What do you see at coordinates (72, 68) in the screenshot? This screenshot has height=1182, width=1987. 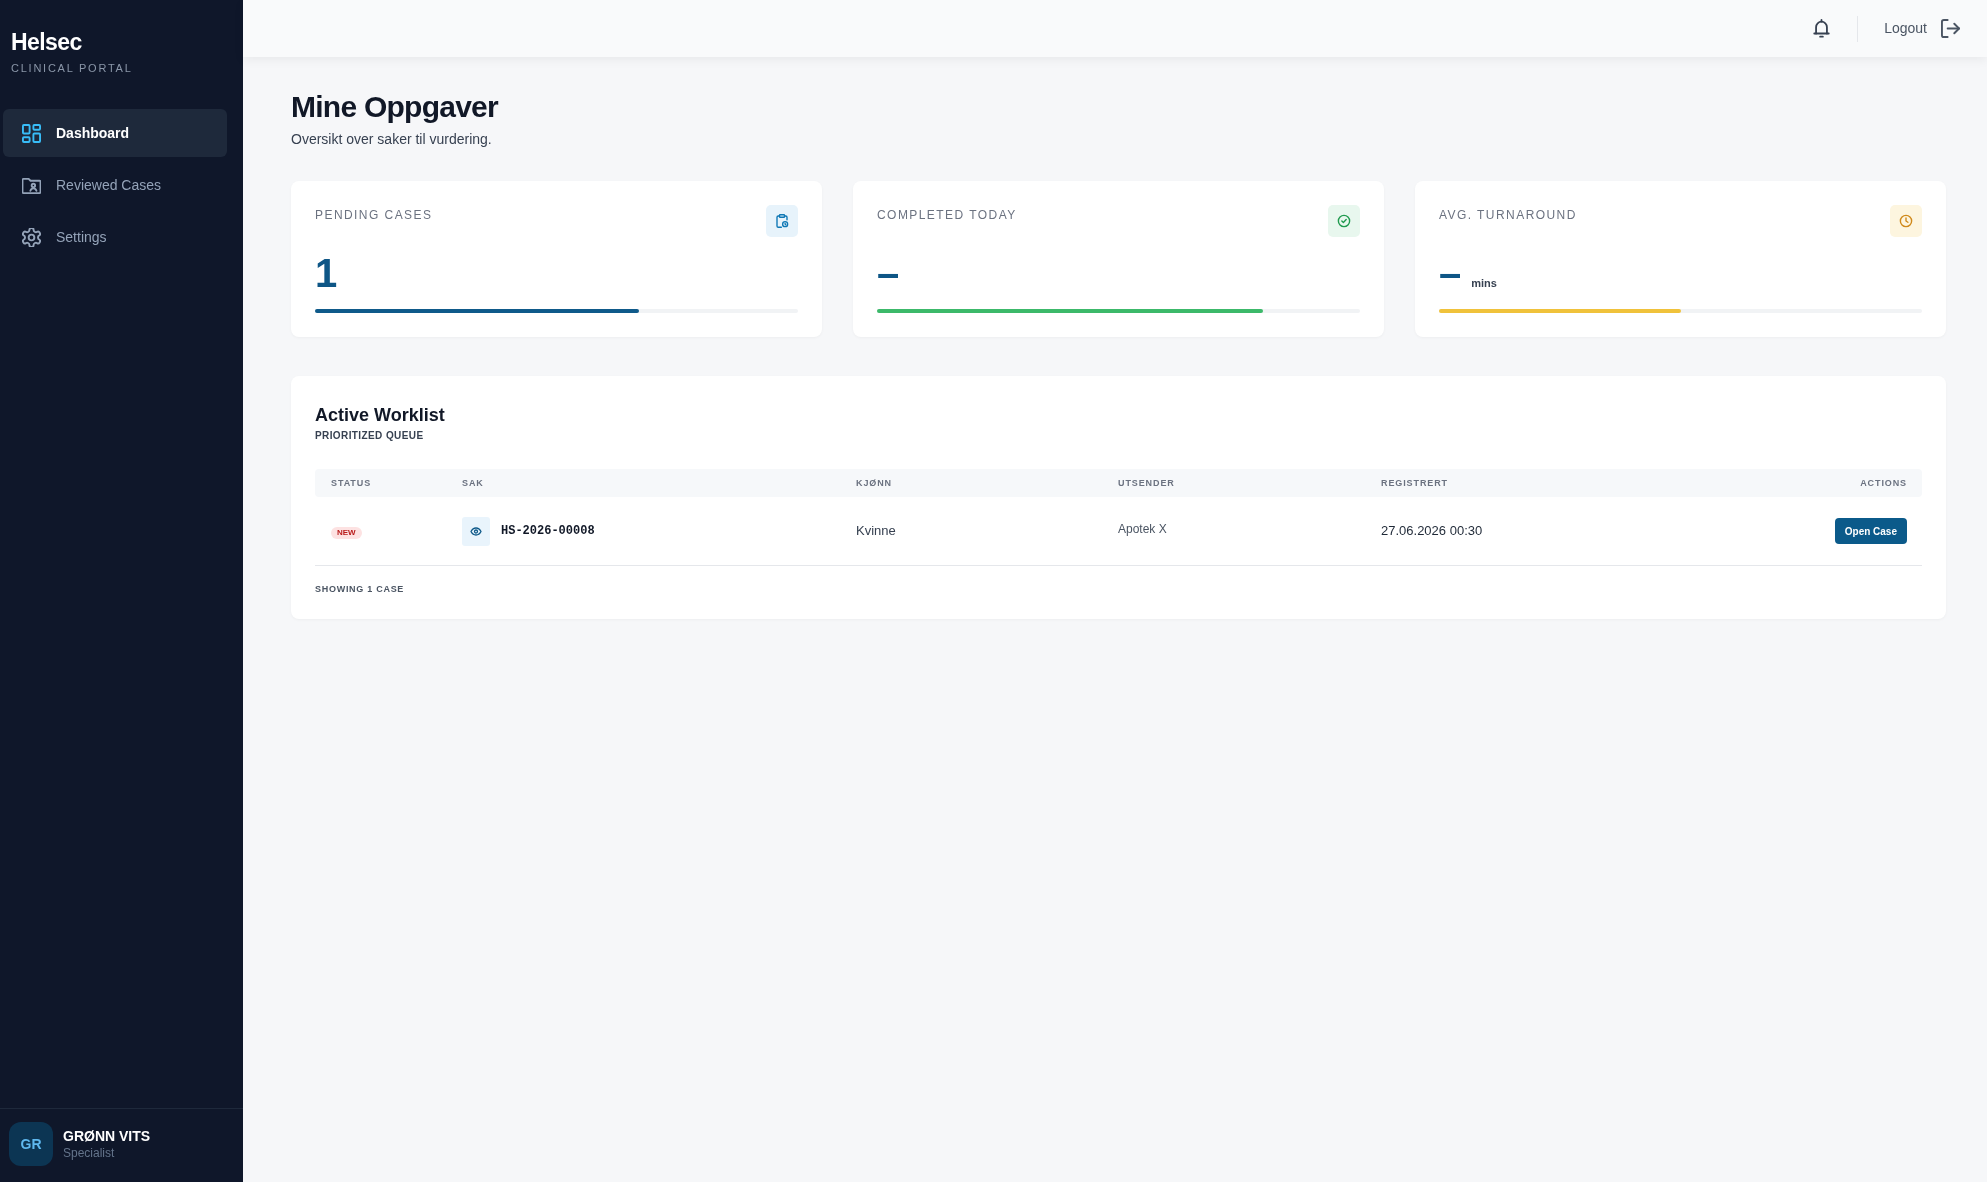 I see `brand-subtitle: CLINICAL PORTAL` at bounding box center [72, 68].